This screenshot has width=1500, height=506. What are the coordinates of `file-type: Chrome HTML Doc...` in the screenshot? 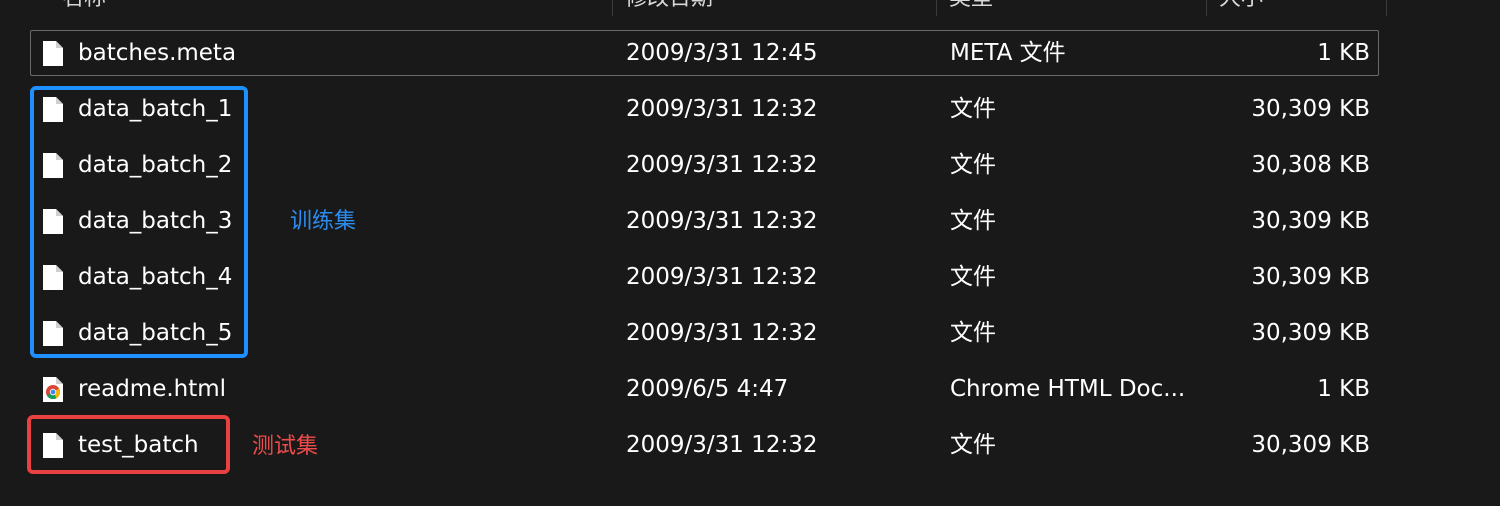 It's located at (1068, 389).